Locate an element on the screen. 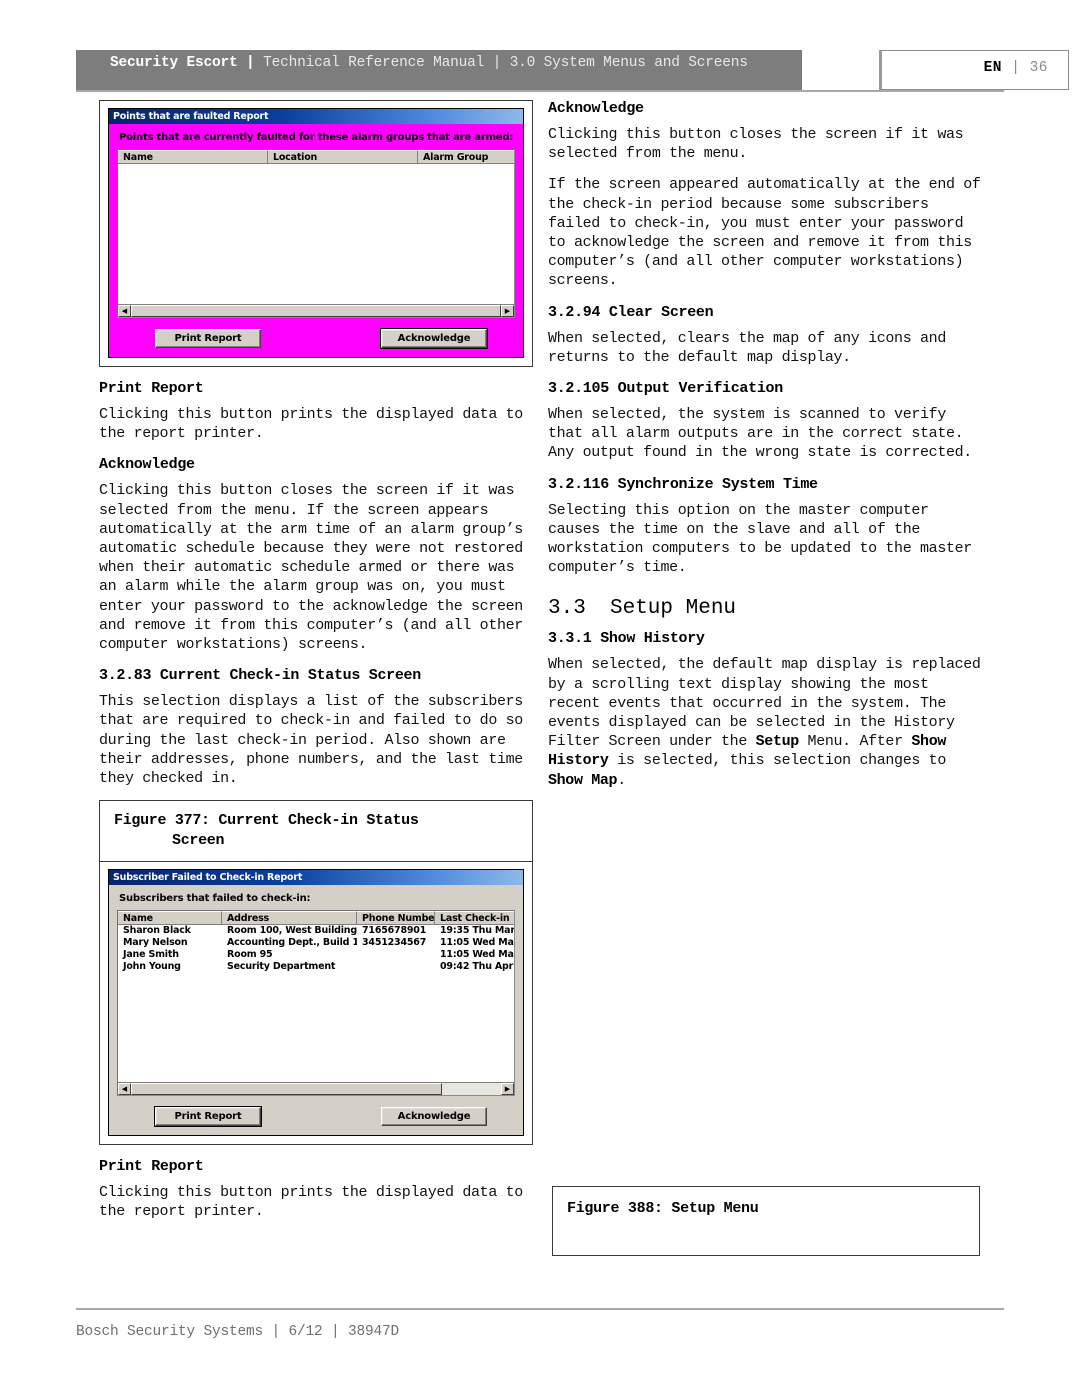 The height and width of the screenshot is (1397, 1080). header-page-box: EN | 36 is located at coordinates (974, 70).